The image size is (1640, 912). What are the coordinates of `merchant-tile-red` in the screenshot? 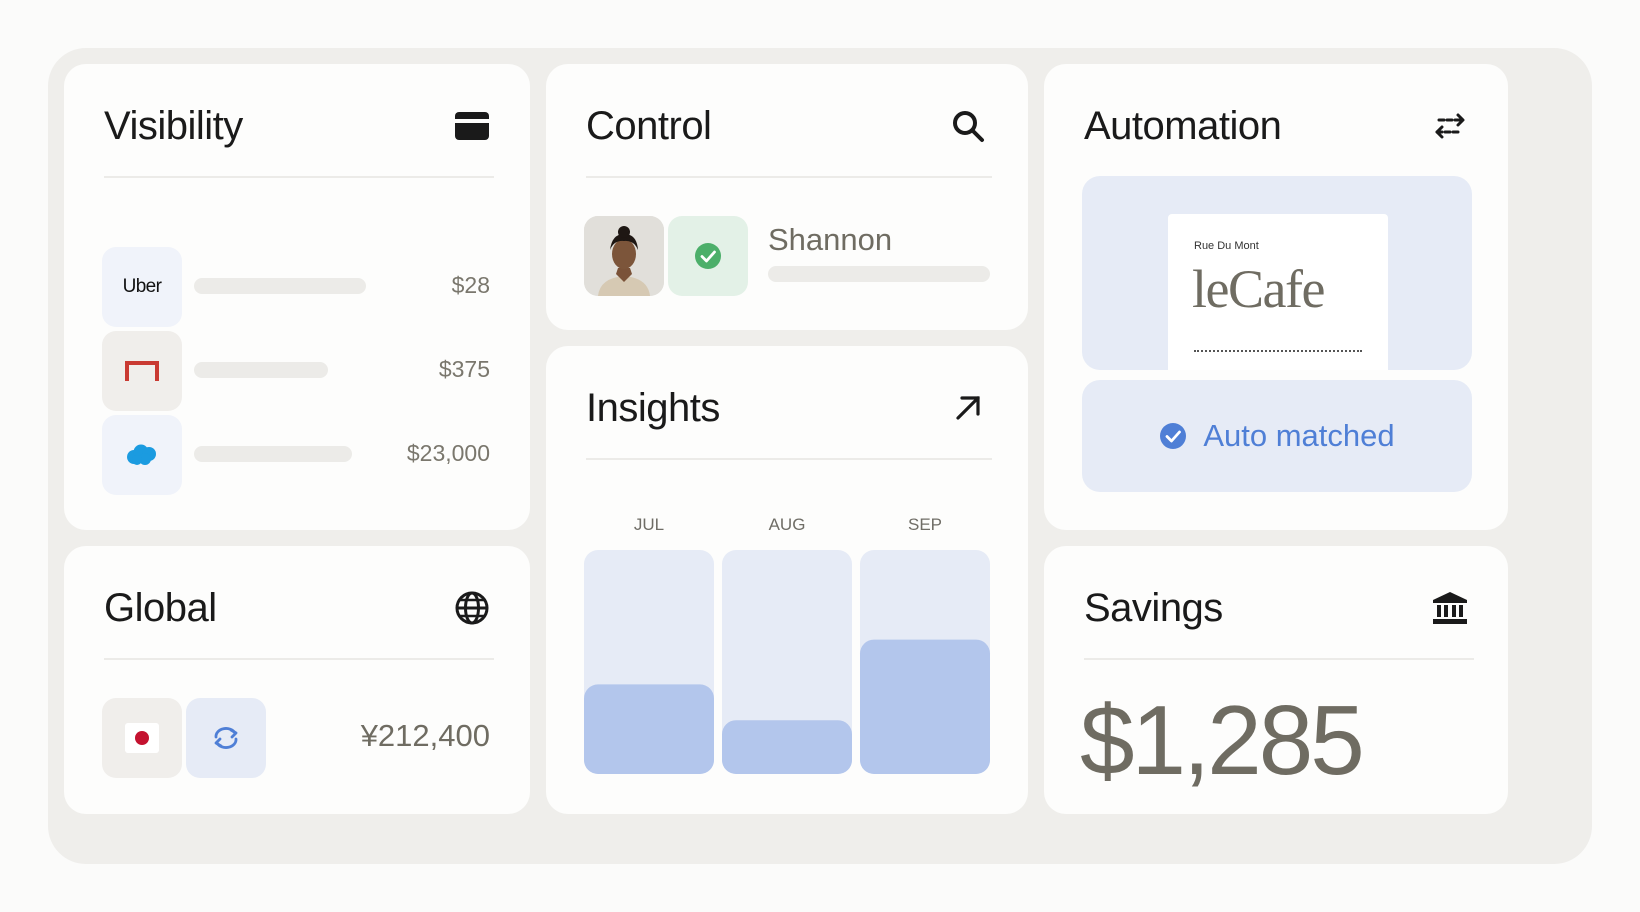 It's located at (142, 371).